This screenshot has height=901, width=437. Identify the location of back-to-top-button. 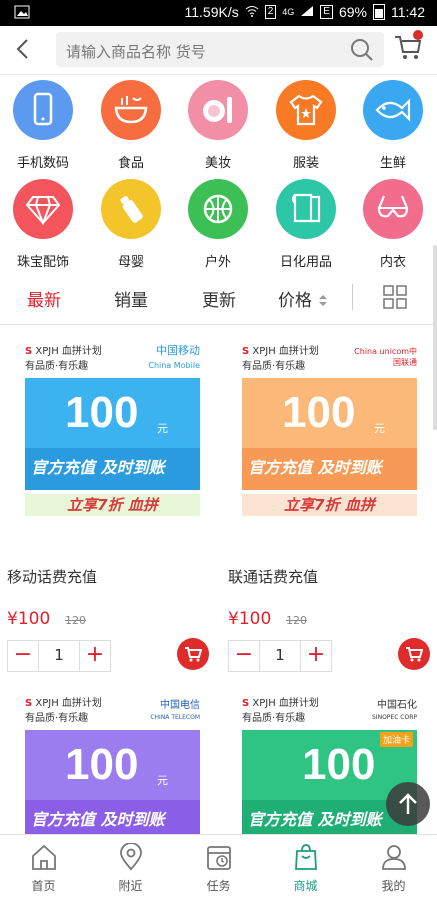
(408, 804).